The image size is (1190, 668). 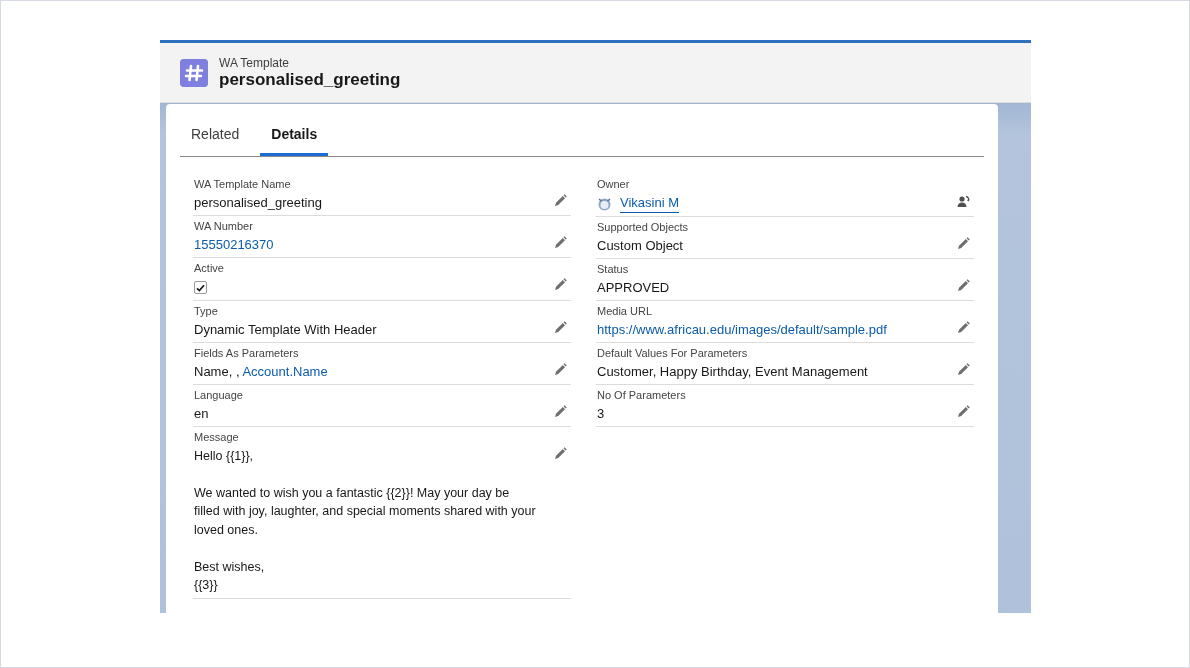 What do you see at coordinates (604, 203) in the screenshot?
I see `avatar-icon` at bounding box center [604, 203].